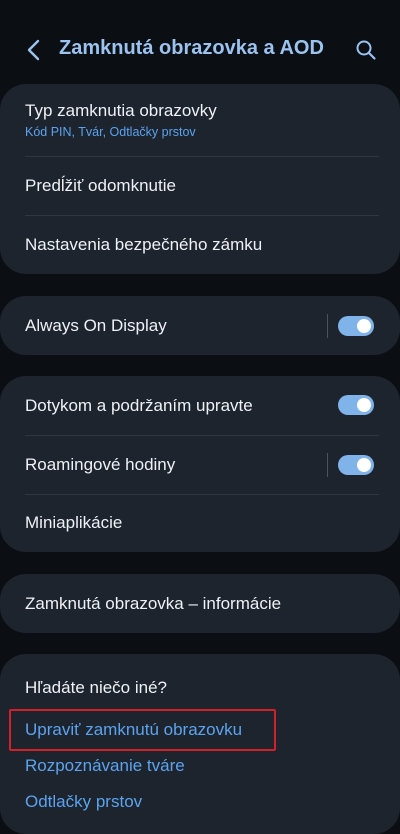  I want to click on aod-card: Always On Display, so click(200, 325).